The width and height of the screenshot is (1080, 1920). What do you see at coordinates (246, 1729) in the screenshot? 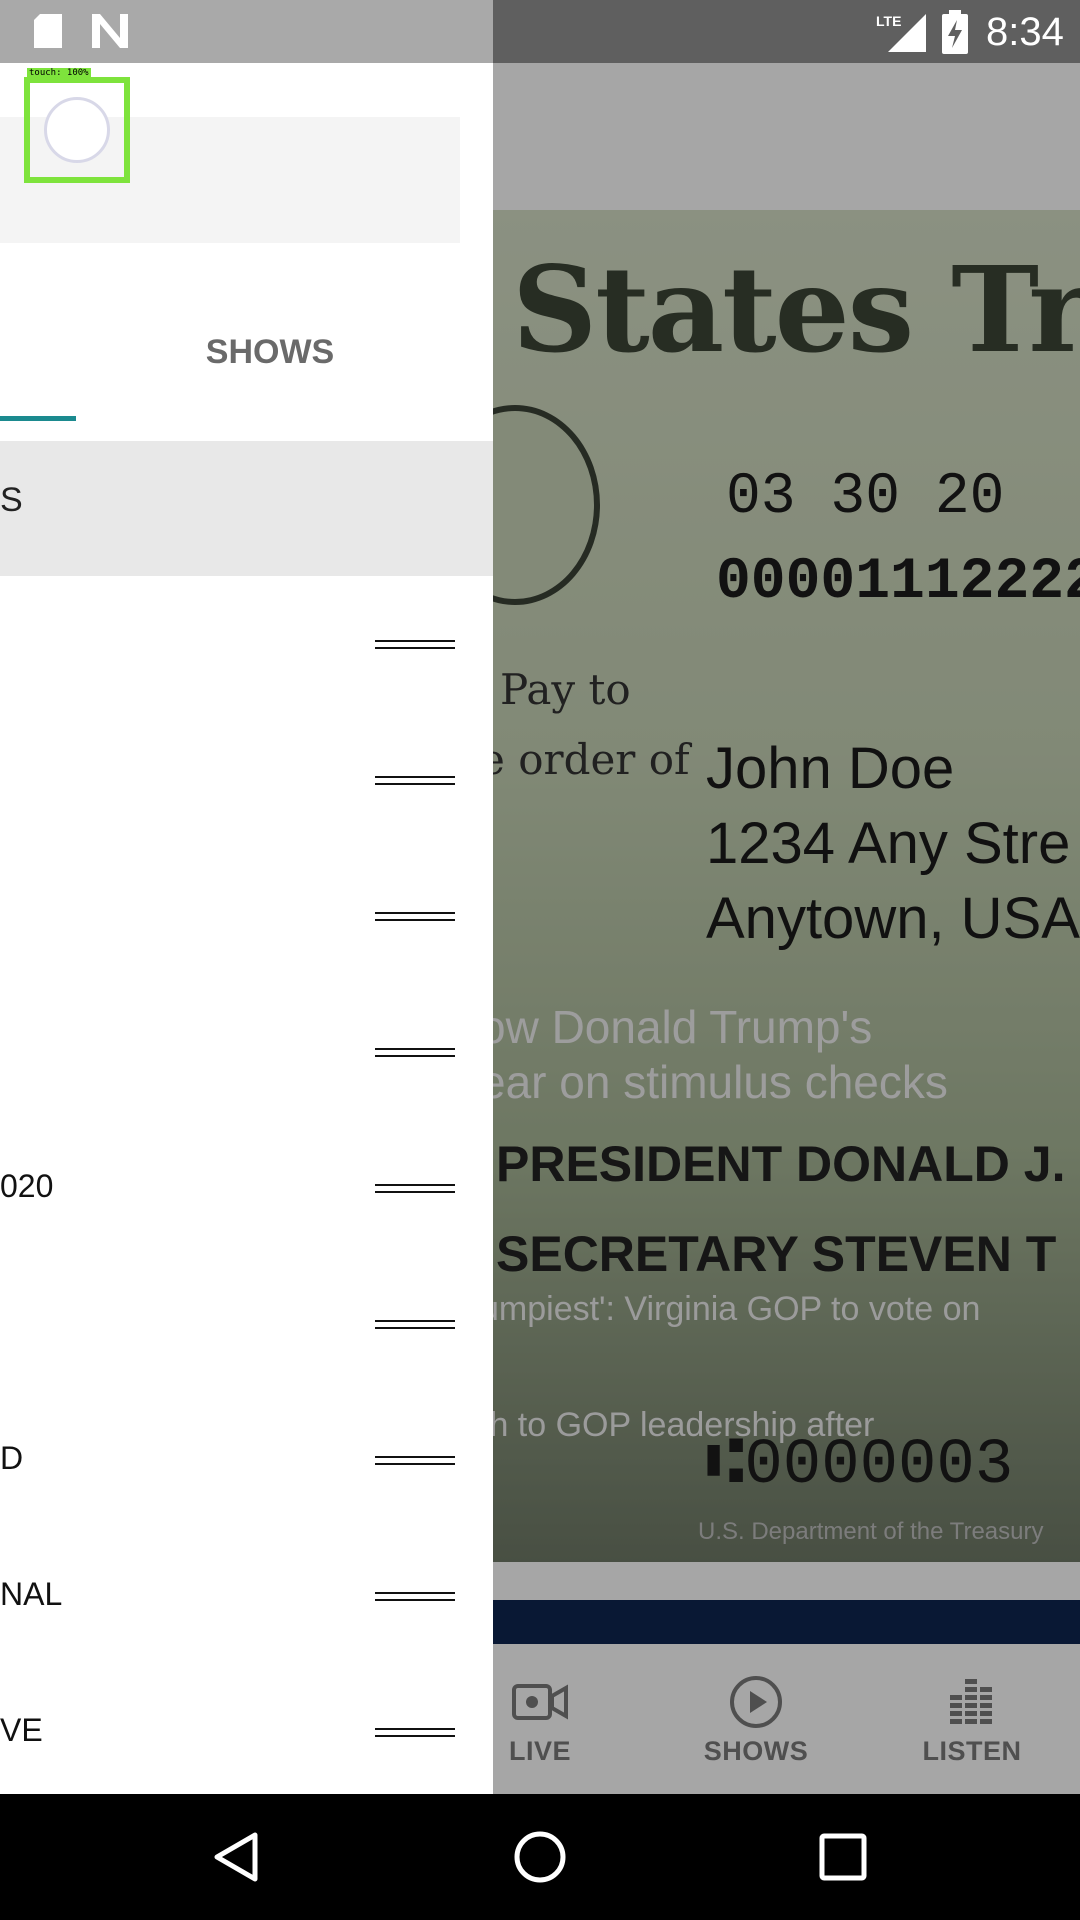
I see `drawer-list-item: VE` at bounding box center [246, 1729].